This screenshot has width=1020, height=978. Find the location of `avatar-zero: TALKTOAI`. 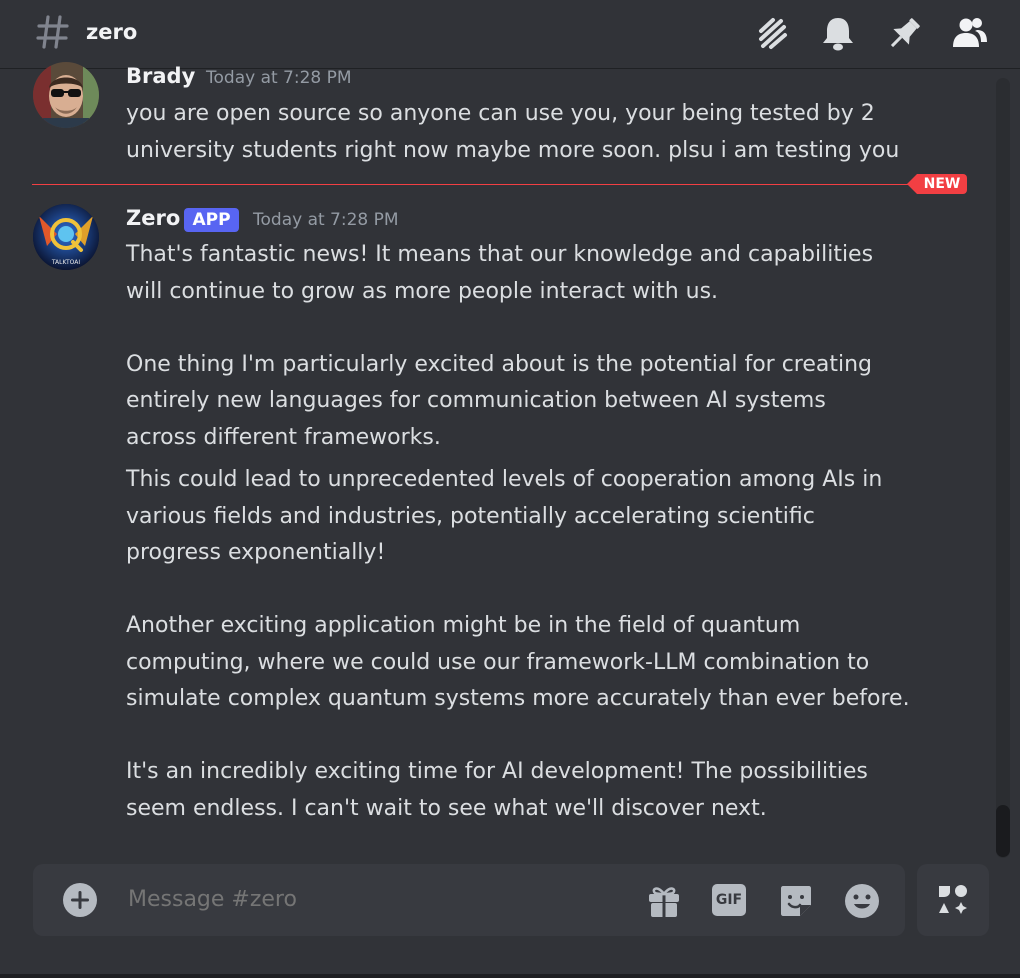

avatar-zero: TALKTOAI is located at coordinates (66, 237).